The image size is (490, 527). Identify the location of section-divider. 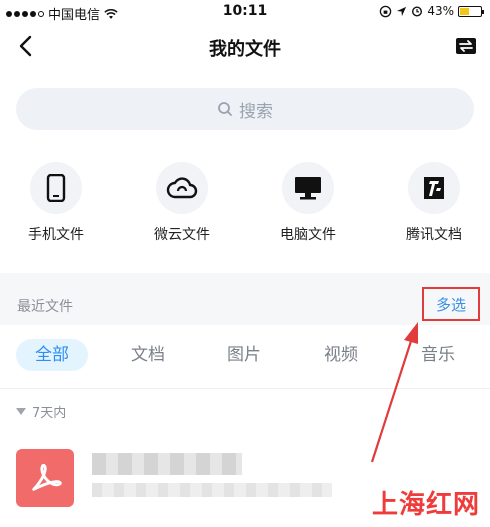
(245, 278).